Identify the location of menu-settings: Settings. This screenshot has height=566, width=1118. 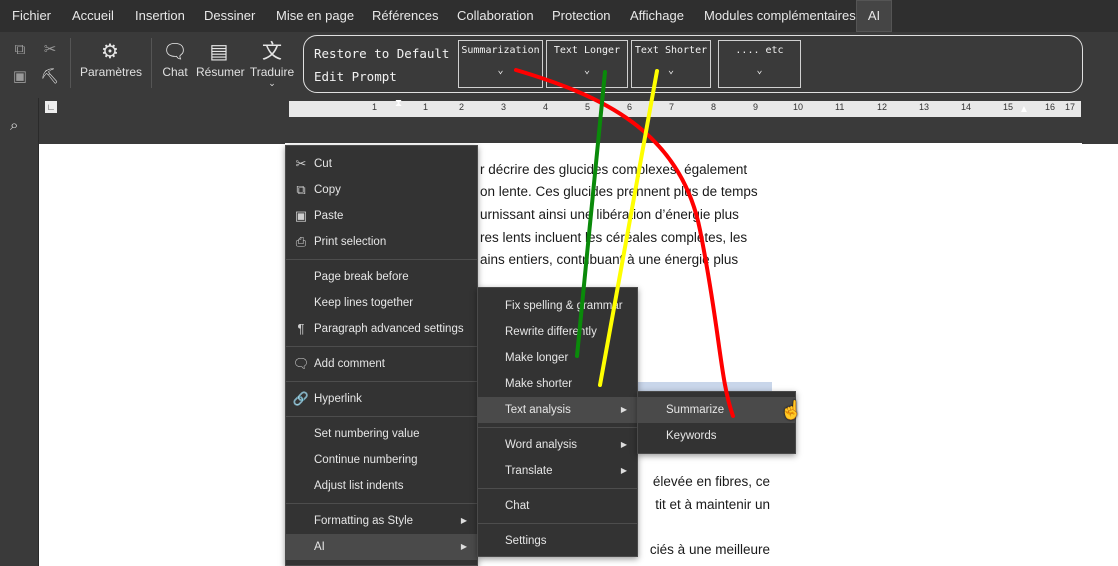
(557, 541).